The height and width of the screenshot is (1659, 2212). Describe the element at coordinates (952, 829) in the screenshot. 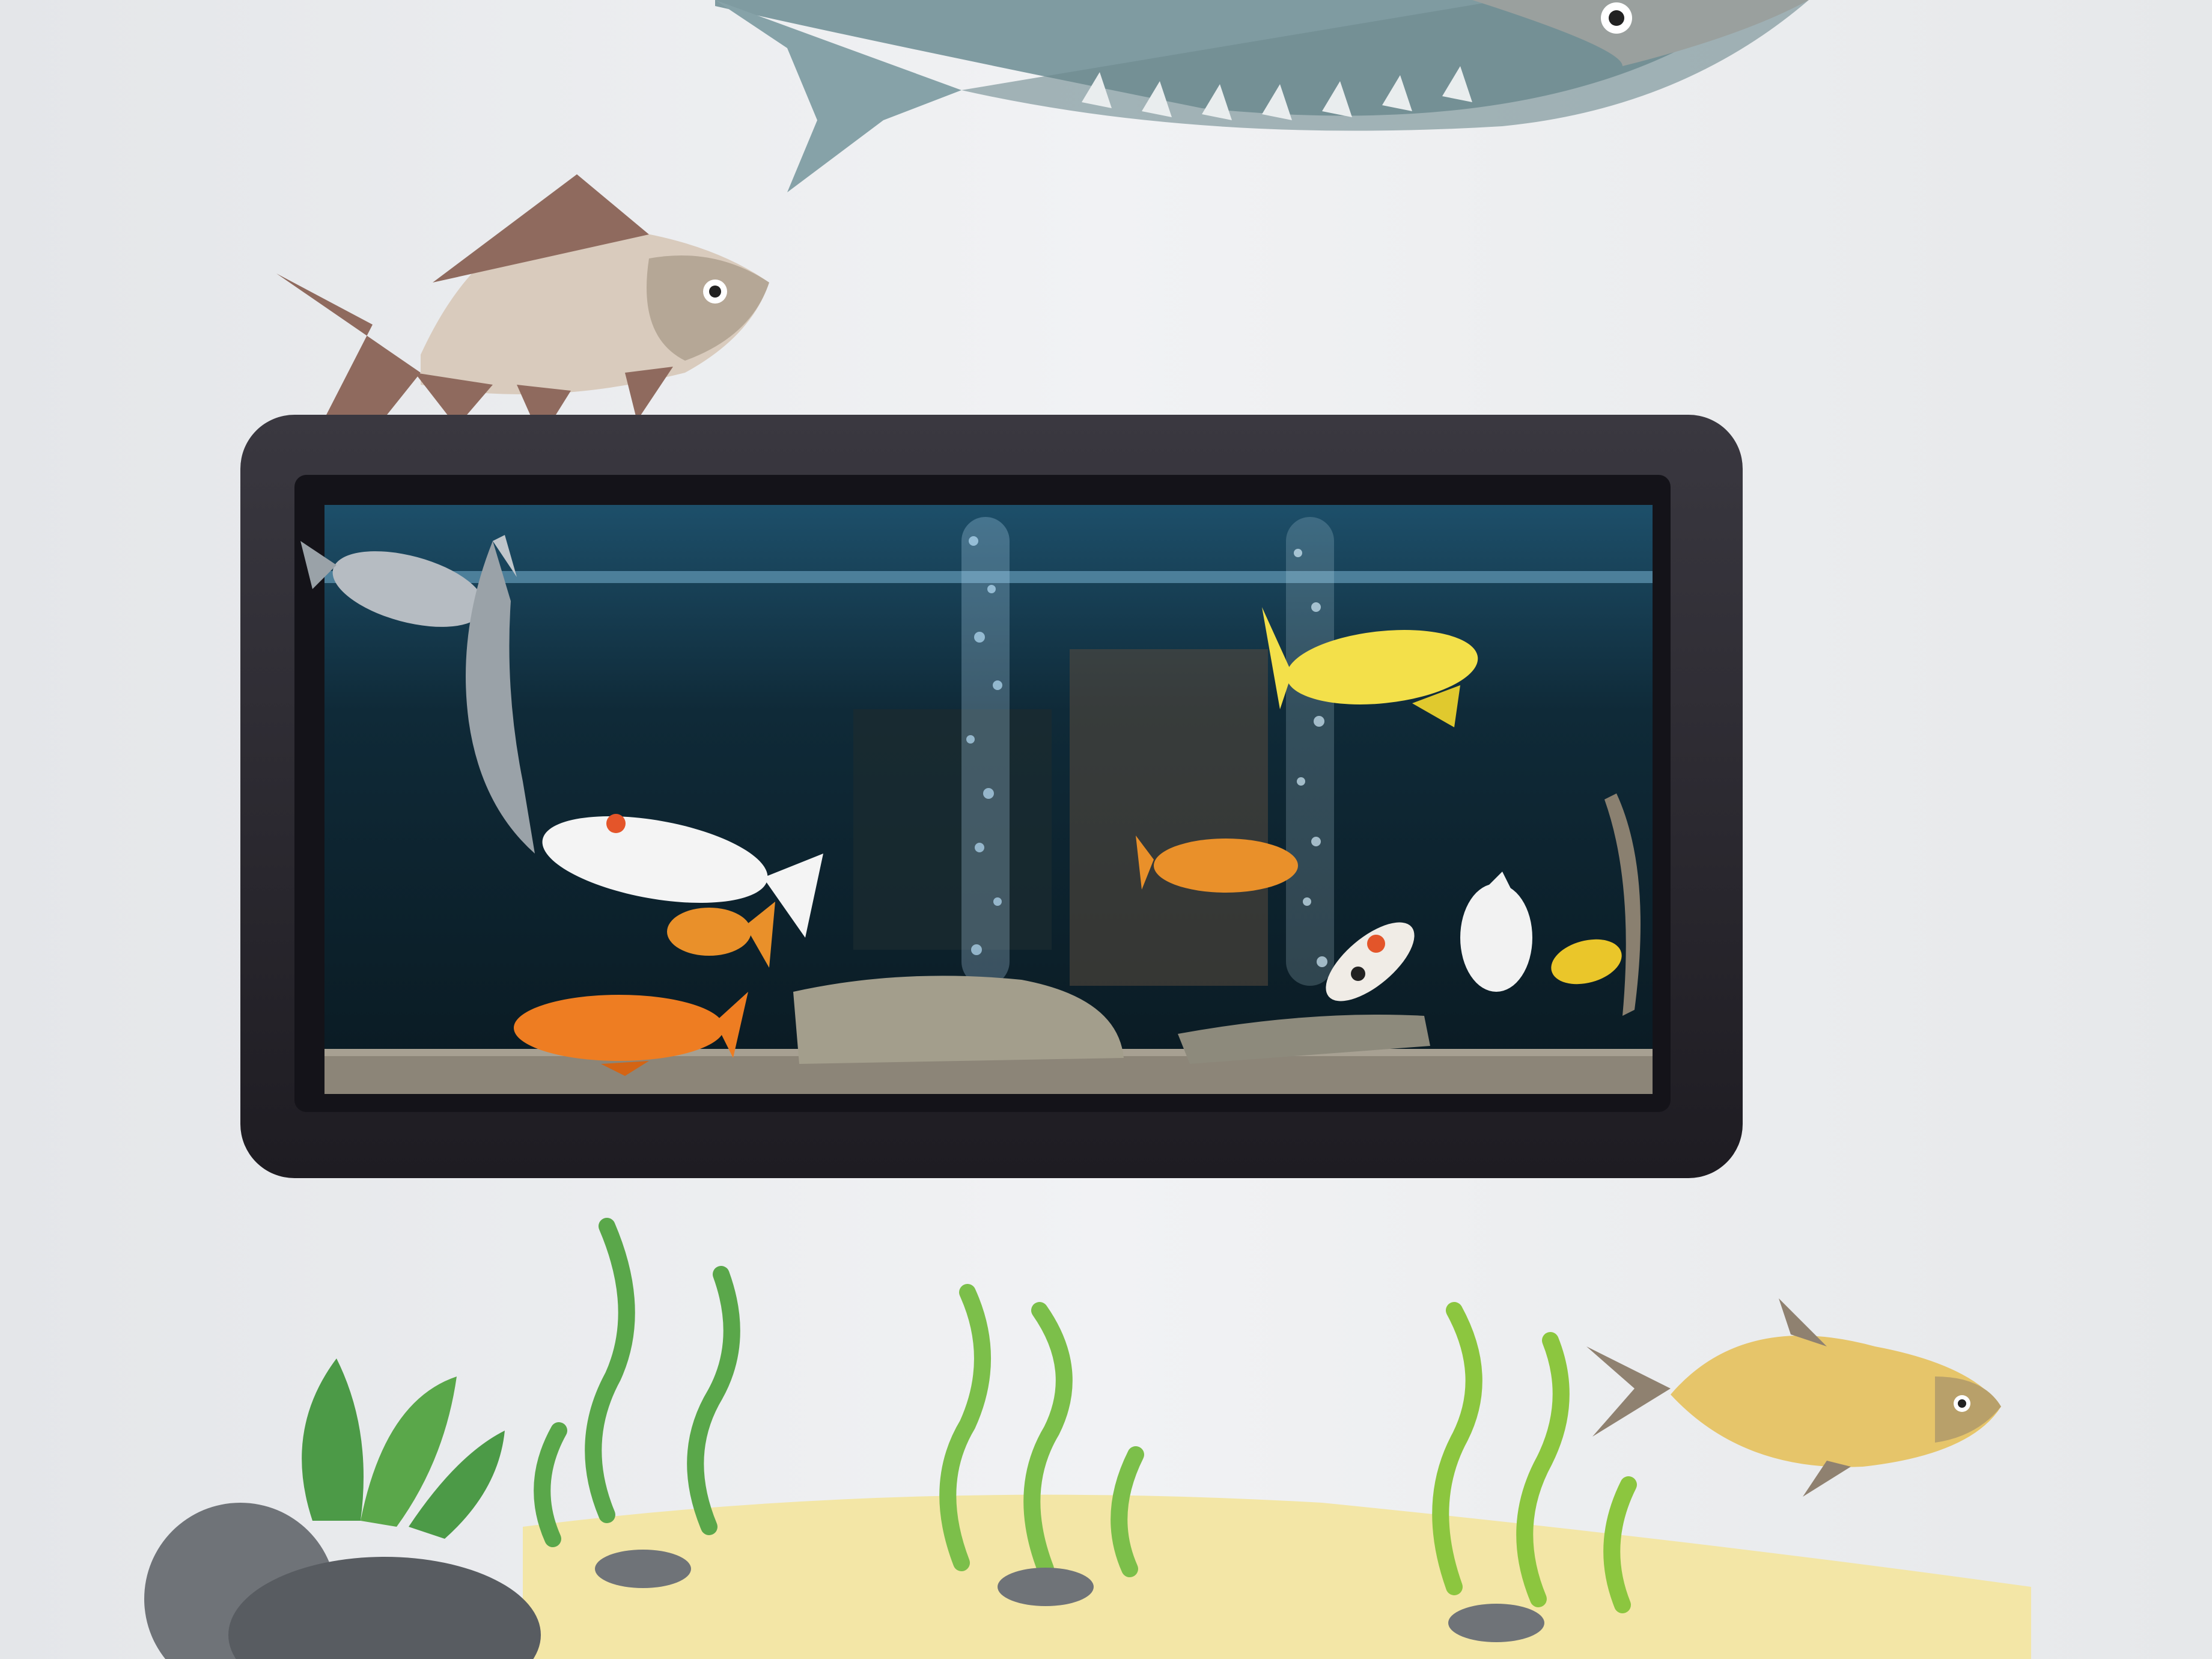

I see `tank-back-reflection` at that location.